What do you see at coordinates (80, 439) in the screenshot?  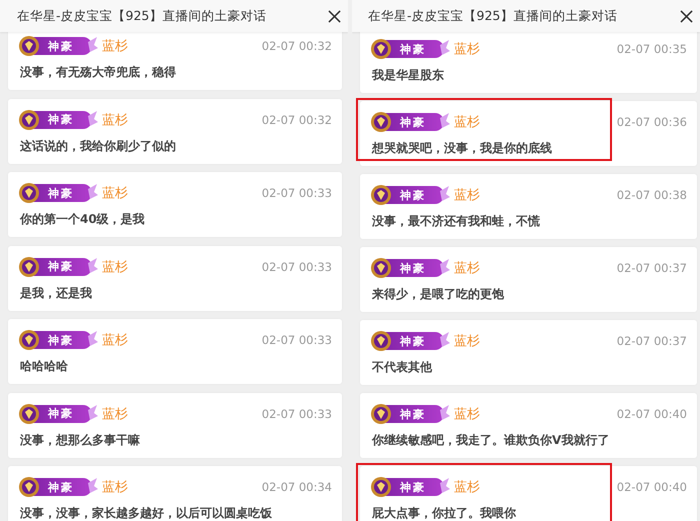 I see `message-text: 没事，想那么多事干嘛` at bounding box center [80, 439].